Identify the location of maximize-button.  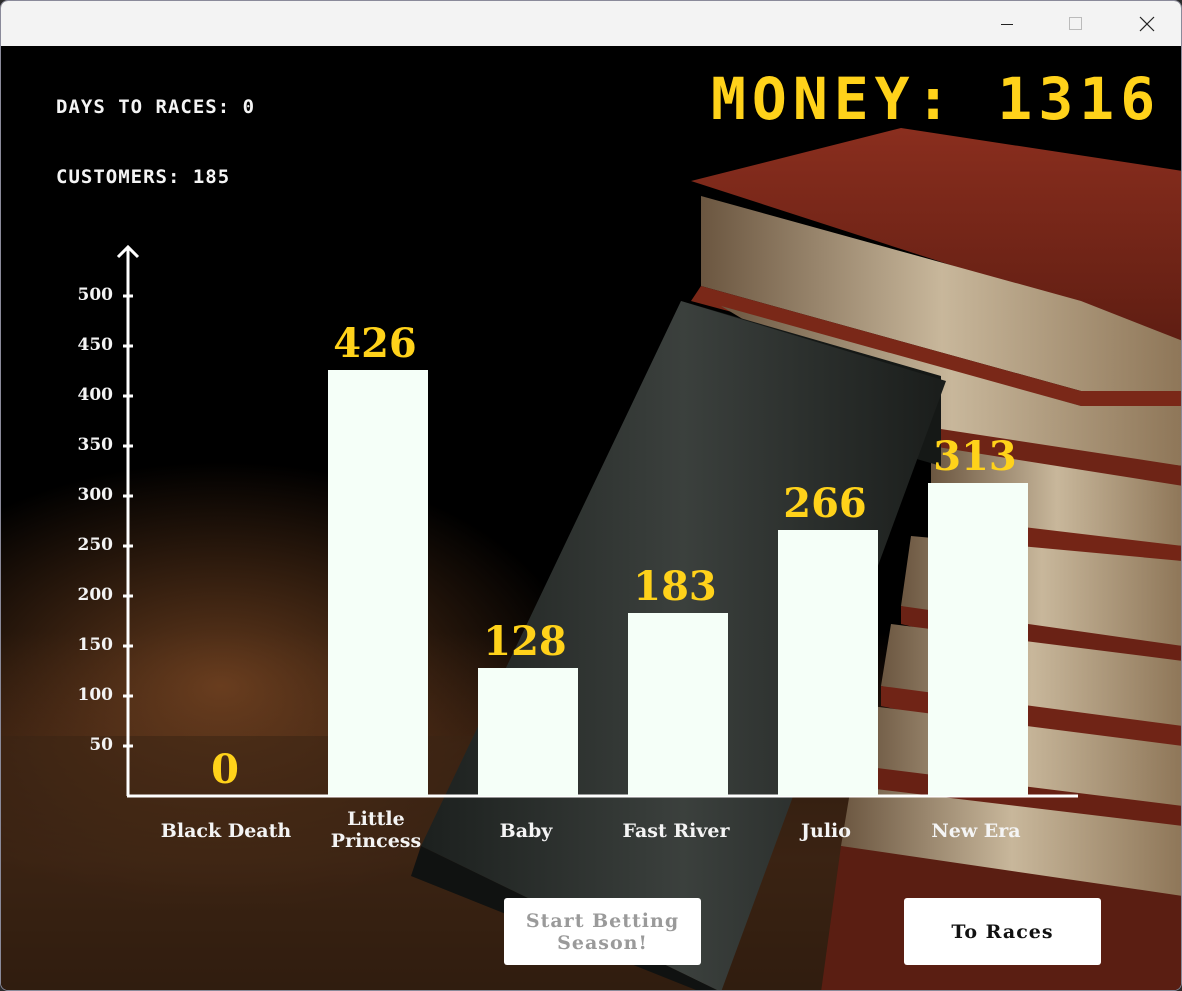
(1075, 23).